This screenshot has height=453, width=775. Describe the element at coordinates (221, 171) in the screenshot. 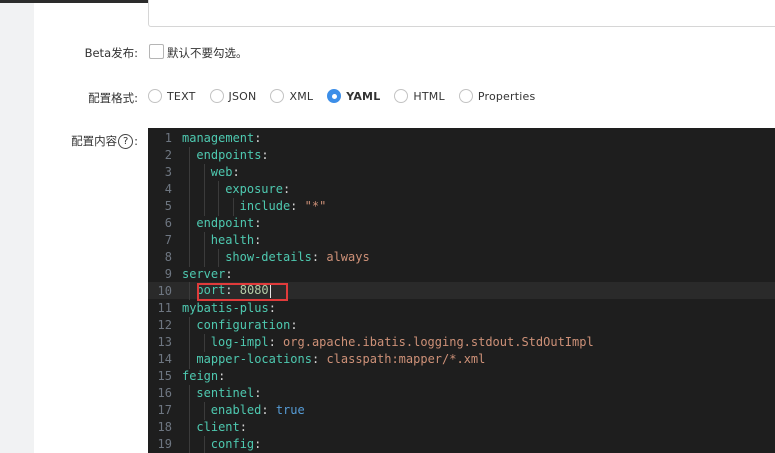

I see `yaml-key: web` at that location.